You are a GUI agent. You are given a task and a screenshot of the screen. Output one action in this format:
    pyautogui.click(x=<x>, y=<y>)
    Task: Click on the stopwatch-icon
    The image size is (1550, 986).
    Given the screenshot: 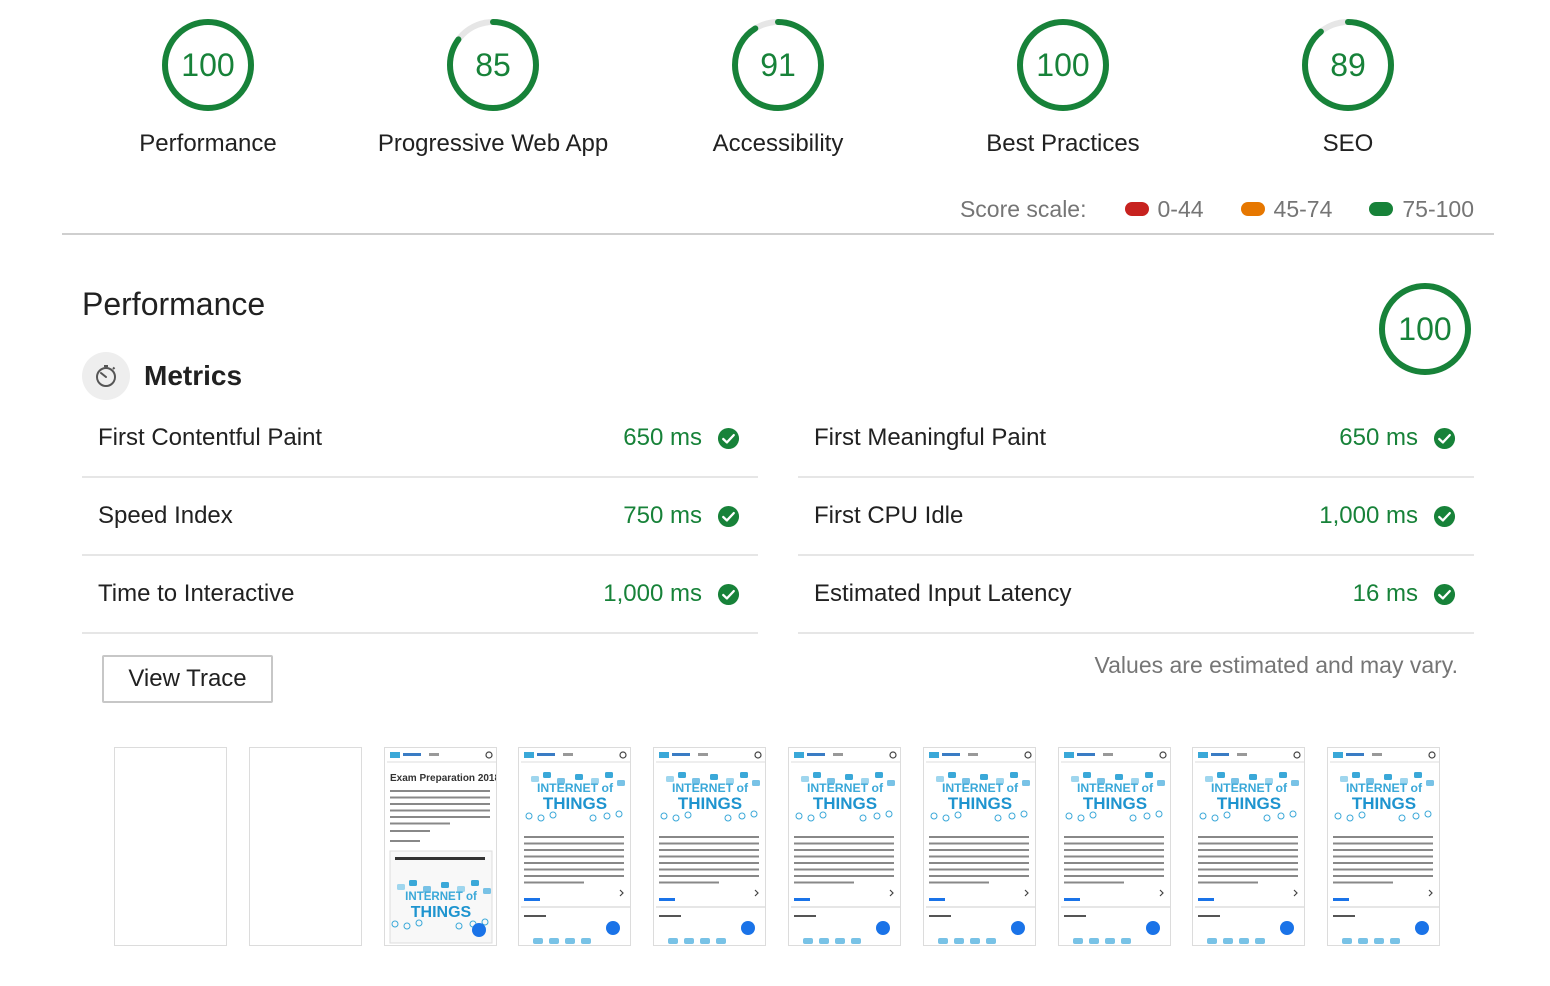 What is the action you would take?
    pyautogui.click(x=106, y=376)
    